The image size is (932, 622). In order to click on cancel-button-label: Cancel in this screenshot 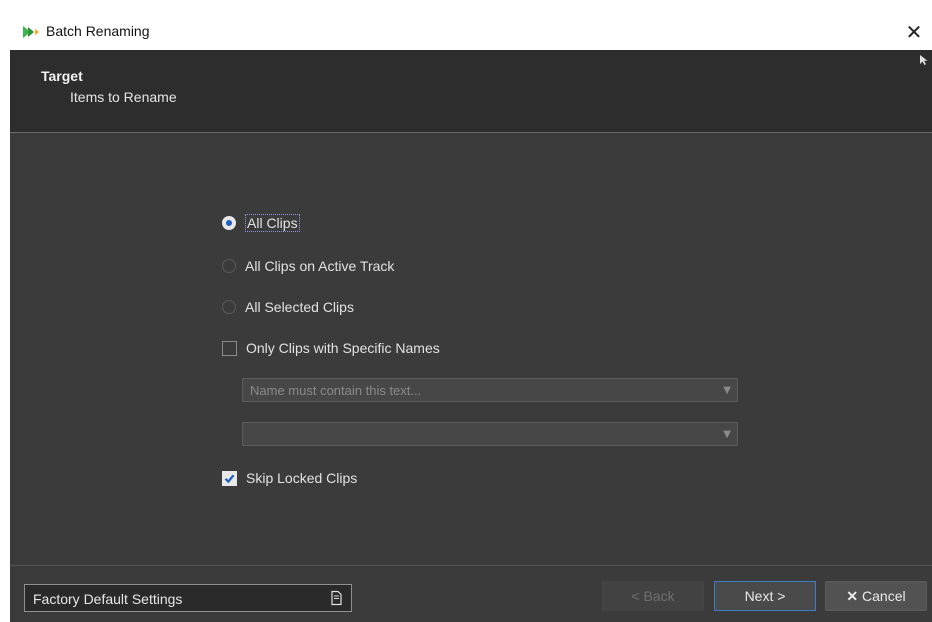, I will do `click(884, 596)`.